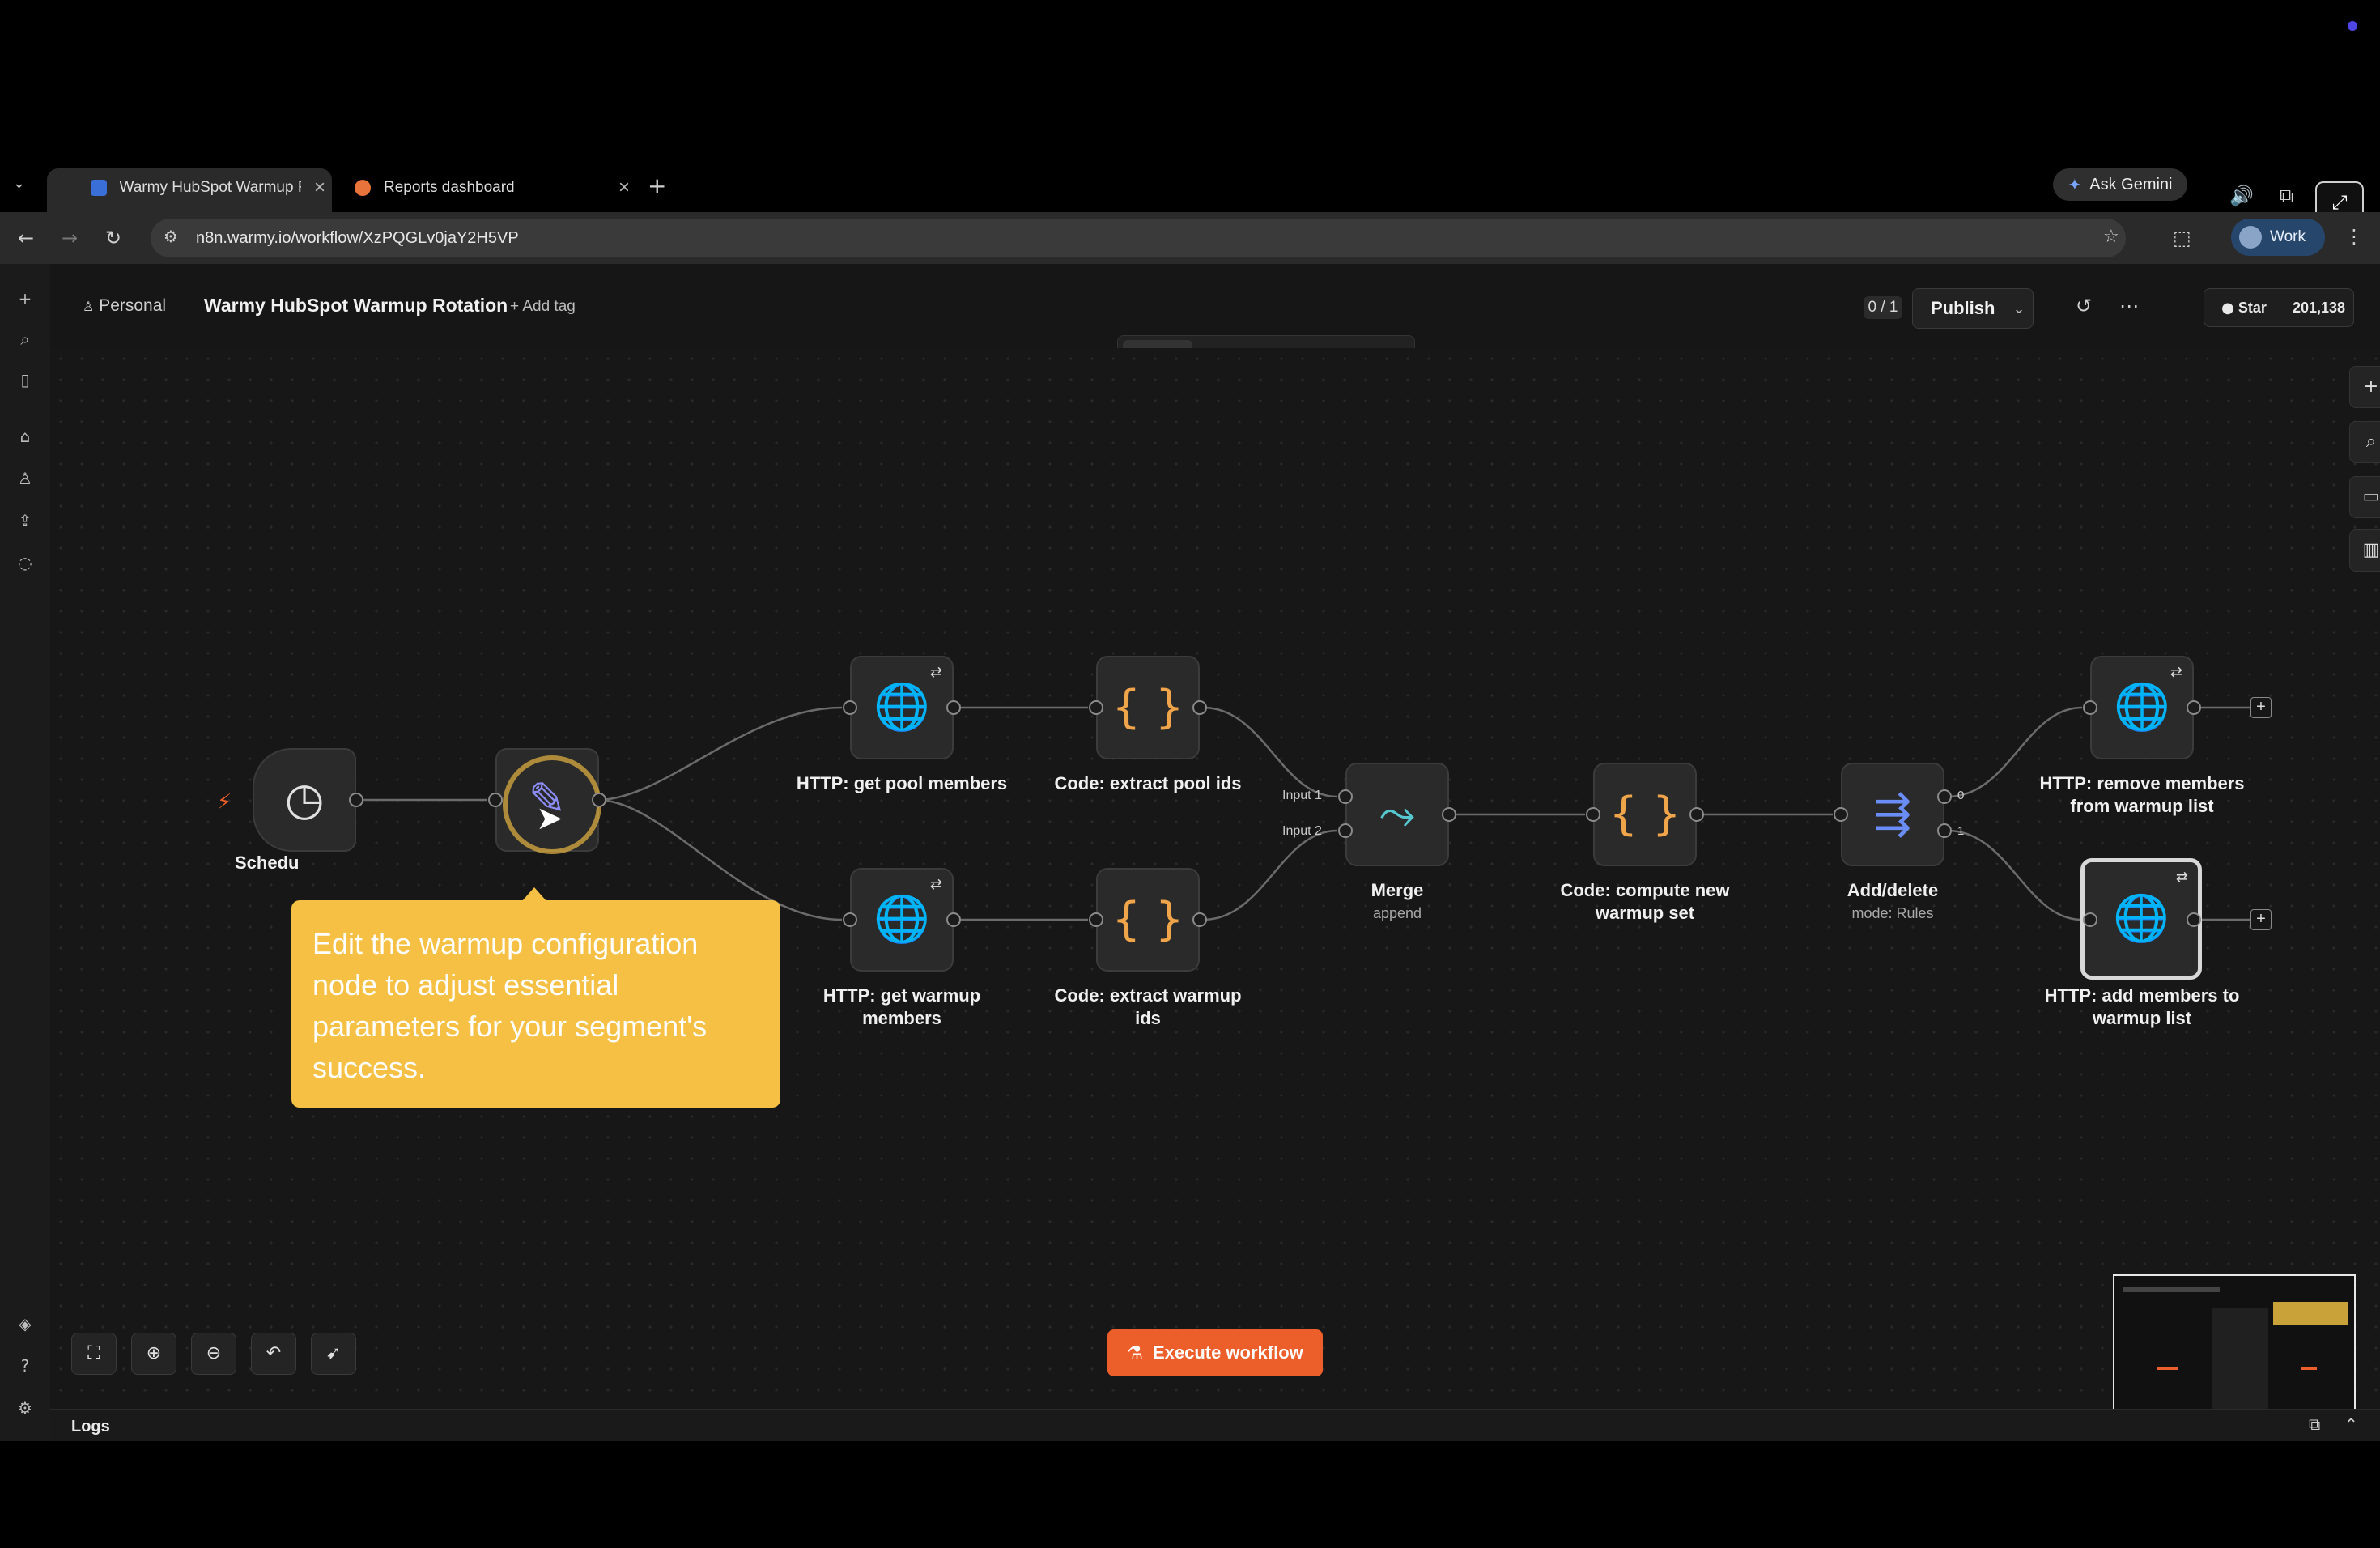 The image size is (2380, 1548). Describe the element at coordinates (90, 1426) in the screenshot. I see `logs-label: Logs` at that location.